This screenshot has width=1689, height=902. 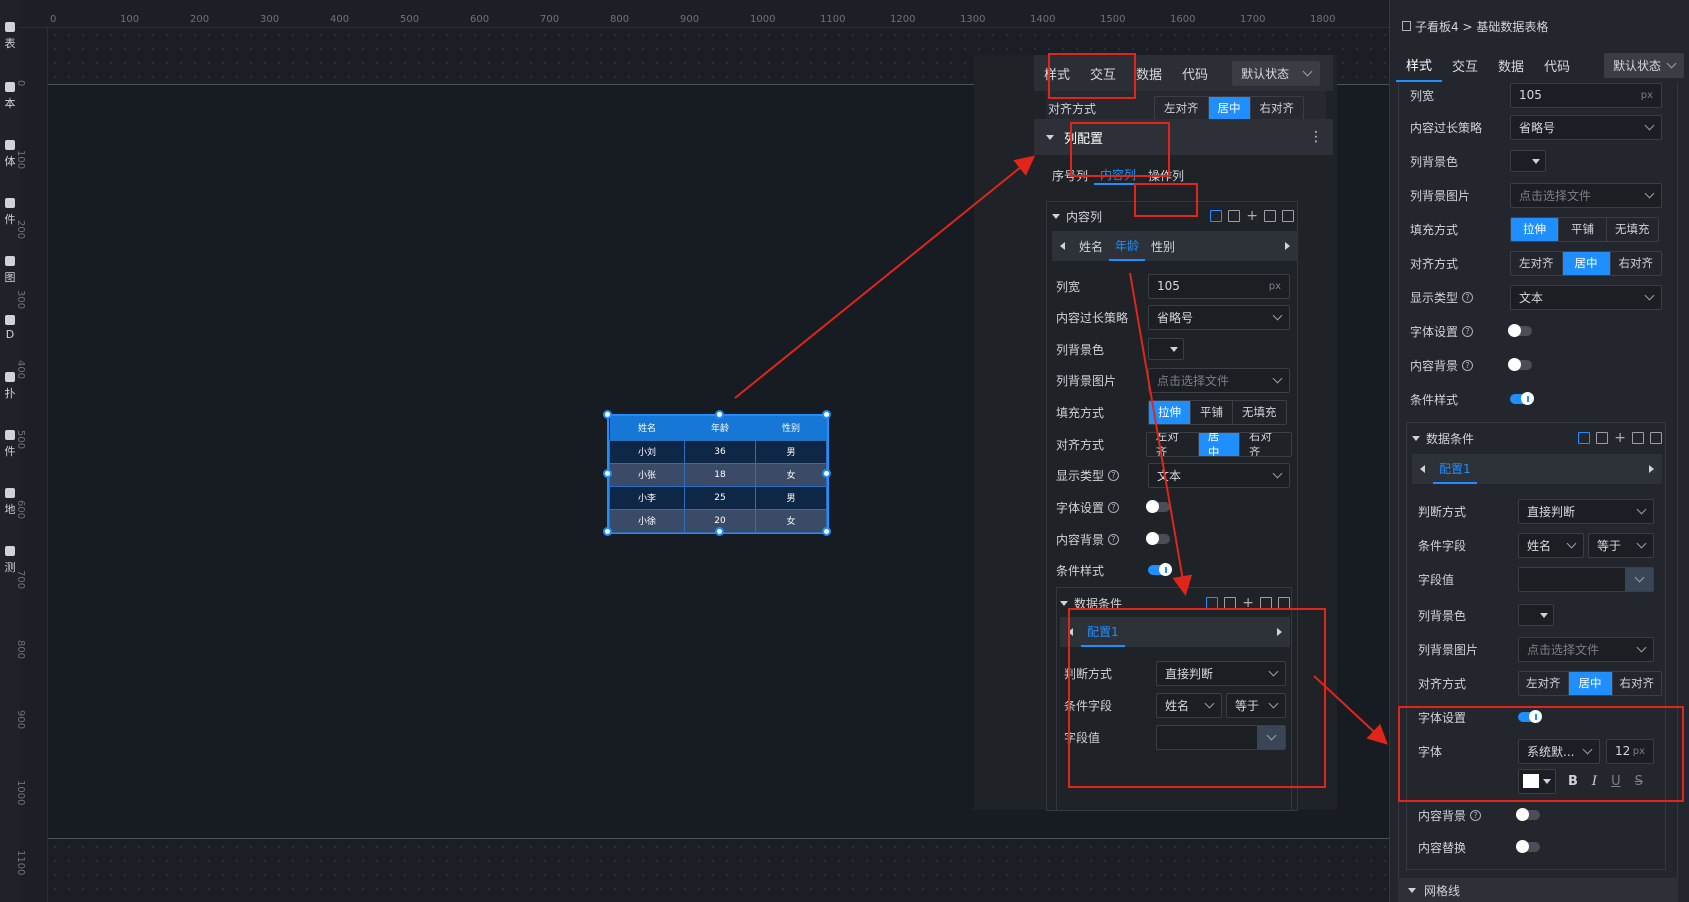 I want to click on strikethrough-icon: S, so click(x=1639, y=781).